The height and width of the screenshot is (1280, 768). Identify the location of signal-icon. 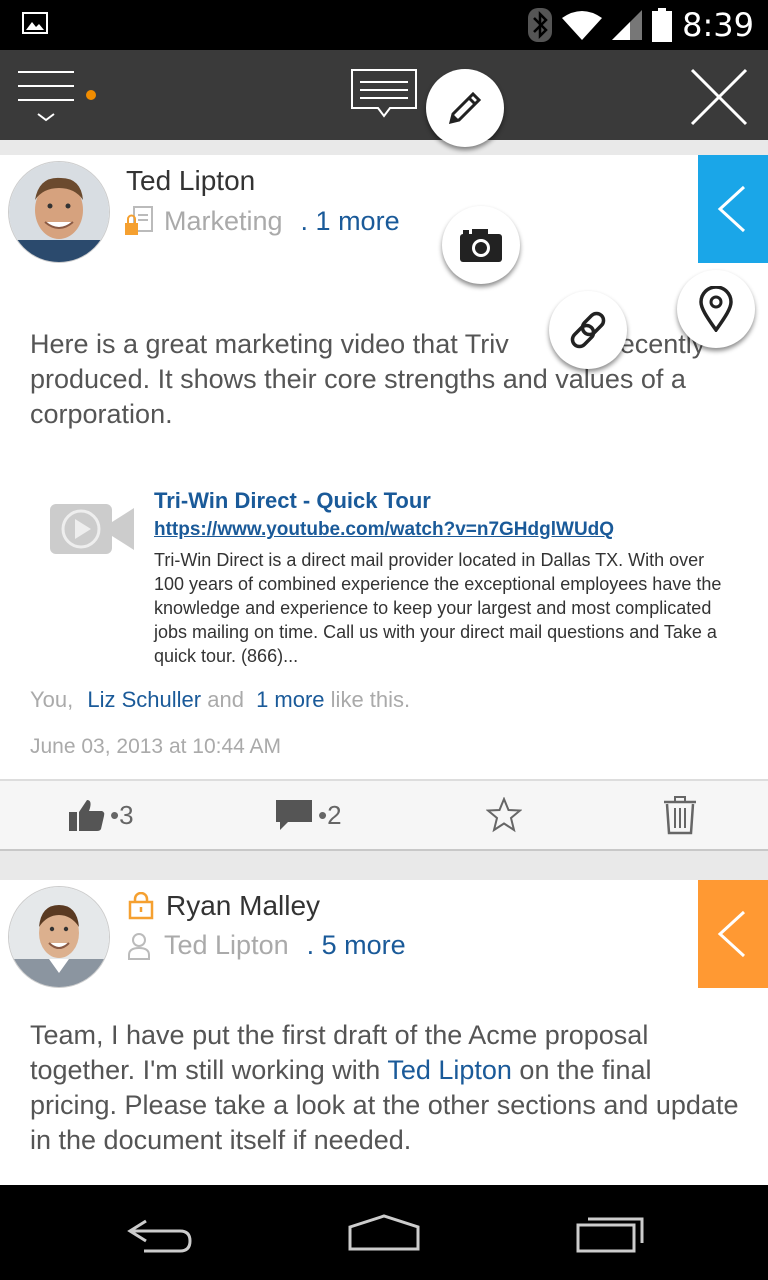
(627, 25).